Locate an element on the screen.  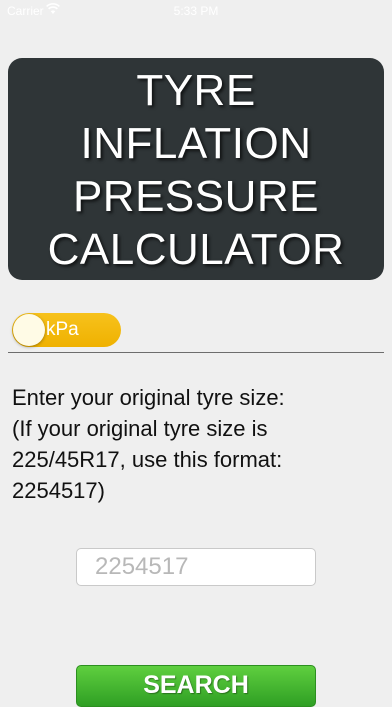
unit-toggle-switch: kPa is located at coordinates (66, 330).